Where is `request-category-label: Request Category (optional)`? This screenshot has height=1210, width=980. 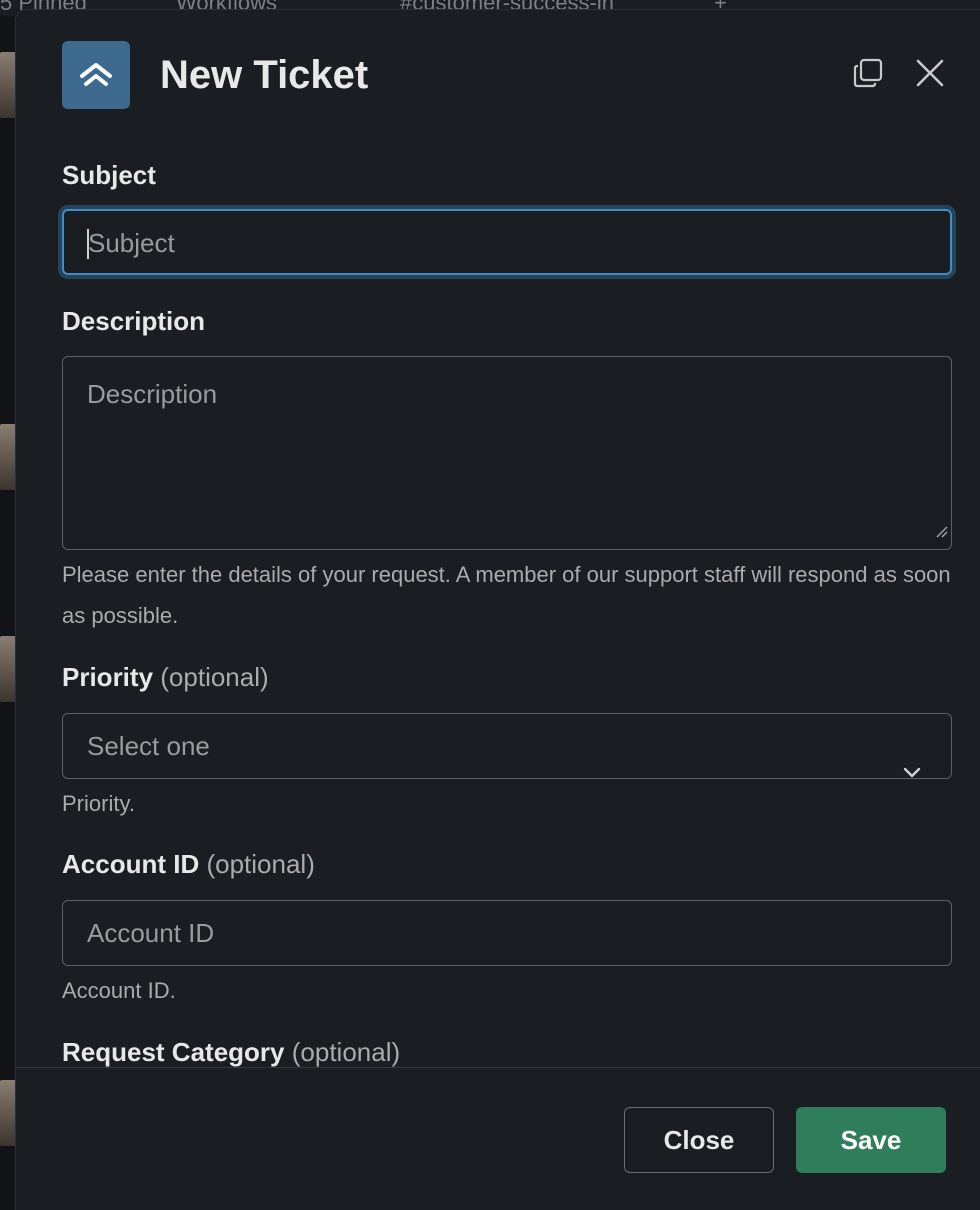
request-category-label: Request Category (optional) is located at coordinates (231, 1052).